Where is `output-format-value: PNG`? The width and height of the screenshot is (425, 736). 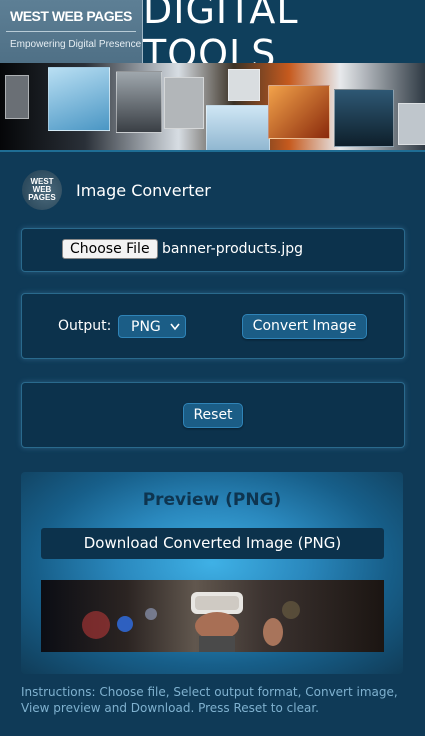 output-format-value: PNG is located at coordinates (146, 327).